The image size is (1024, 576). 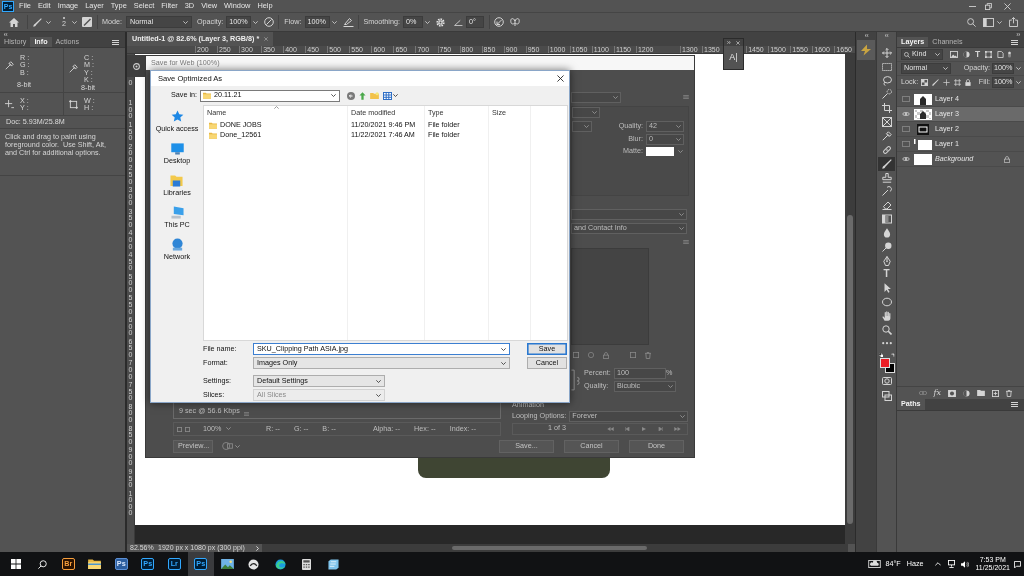 What do you see at coordinates (269, 22) in the screenshot?
I see `pressure-icon` at bounding box center [269, 22].